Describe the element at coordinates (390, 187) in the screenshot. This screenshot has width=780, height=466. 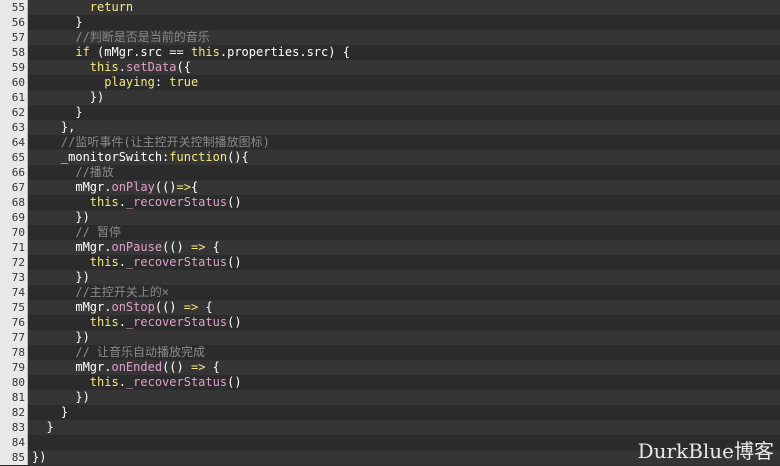
I see `code-line: 67 mMgr.onPlay(()=>{` at that location.